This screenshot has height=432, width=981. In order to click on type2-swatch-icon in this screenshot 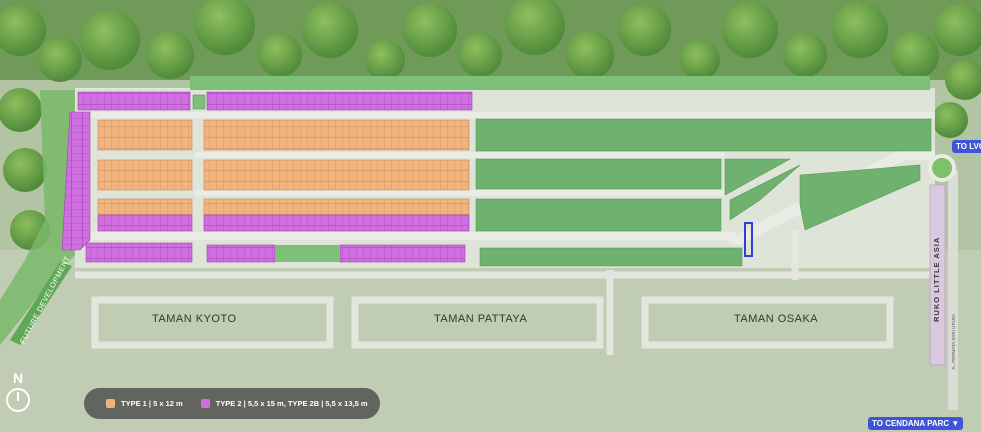, I will do `click(205, 403)`.